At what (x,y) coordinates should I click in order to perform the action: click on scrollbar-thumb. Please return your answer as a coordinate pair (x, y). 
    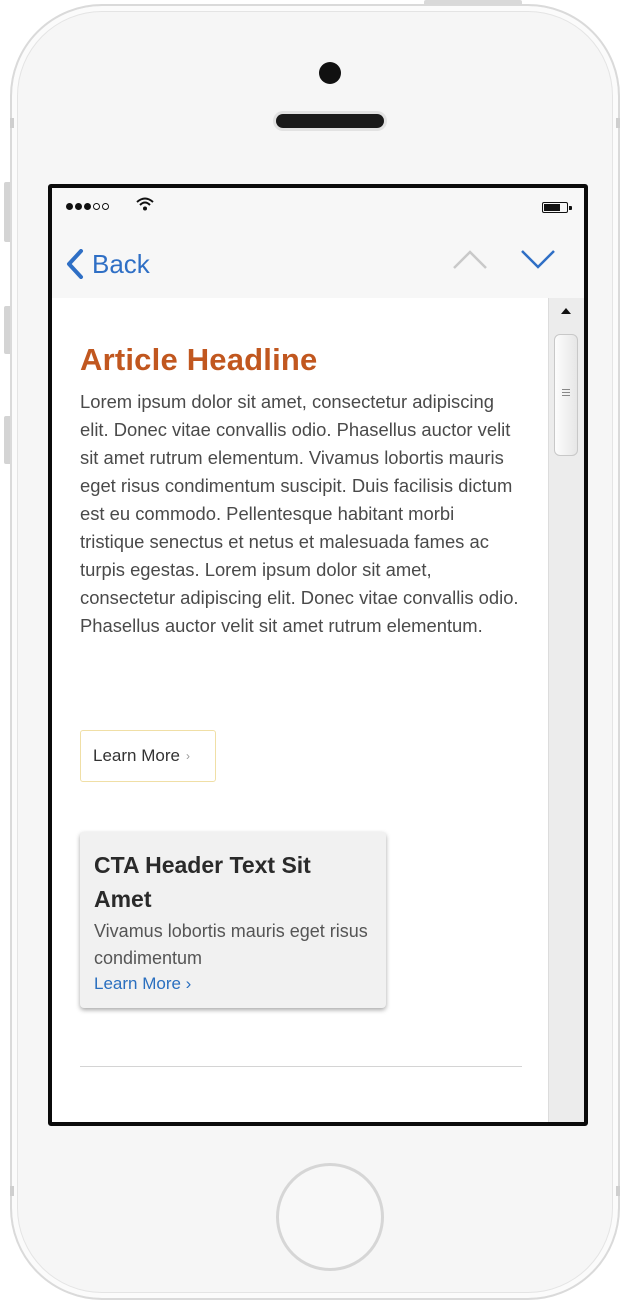
    Looking at the image, I should click on (566, 395).